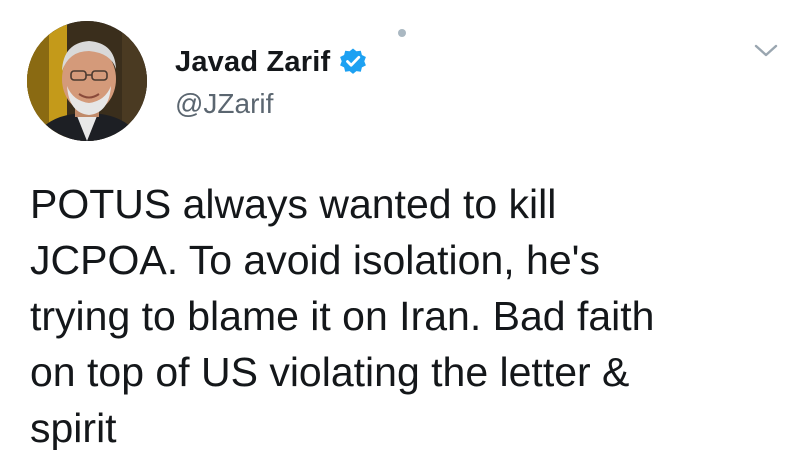  Describe the element at coordinates (766, 51) in the screenshot. I see `chevron-down-icon` at that location.